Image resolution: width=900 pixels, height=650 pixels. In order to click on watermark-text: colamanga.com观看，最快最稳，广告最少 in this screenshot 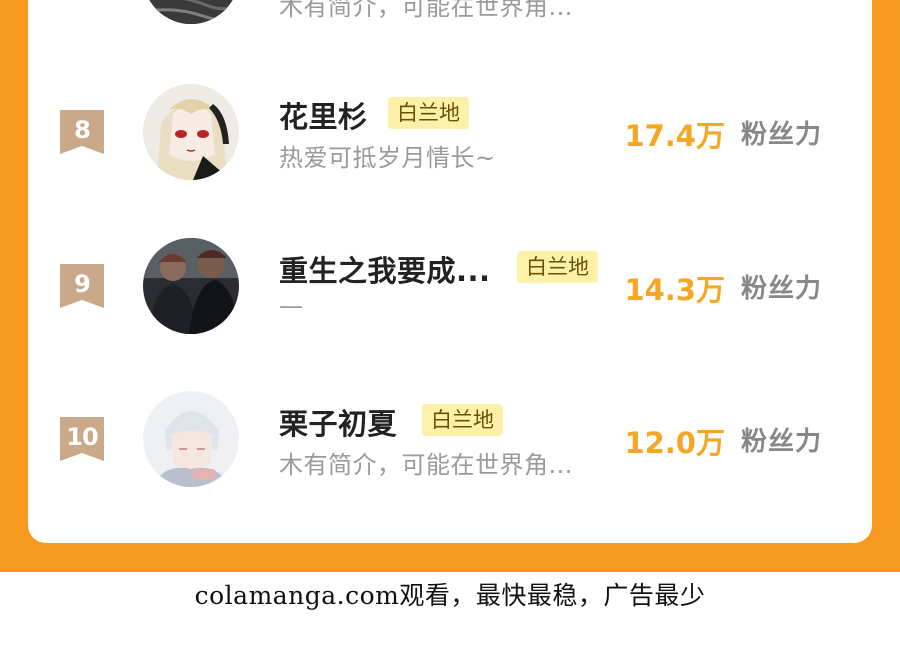, I will do `click(450, 595)`.